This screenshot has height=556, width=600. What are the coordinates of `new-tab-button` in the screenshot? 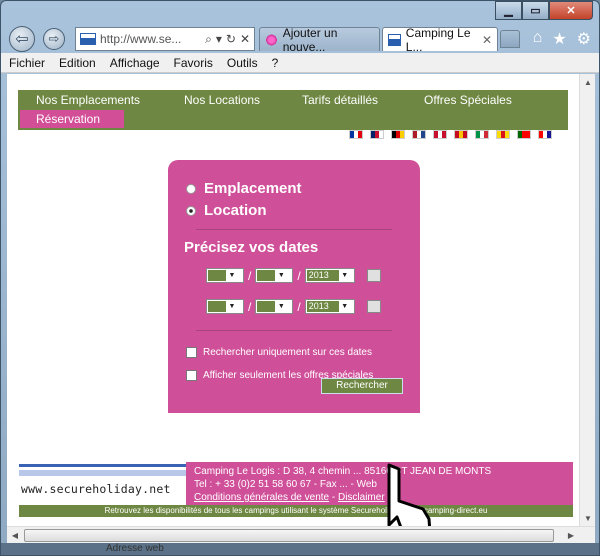 It's located at (510, 39).